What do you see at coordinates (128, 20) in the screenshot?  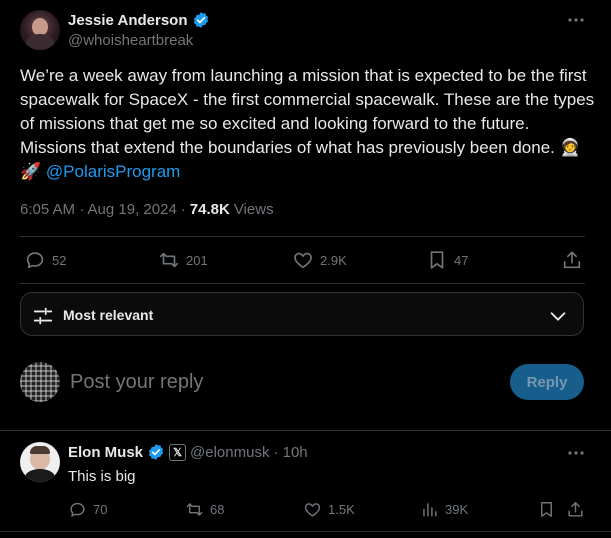 I see `author-name: Jessie Anderson` at bounding box center [128, 20].